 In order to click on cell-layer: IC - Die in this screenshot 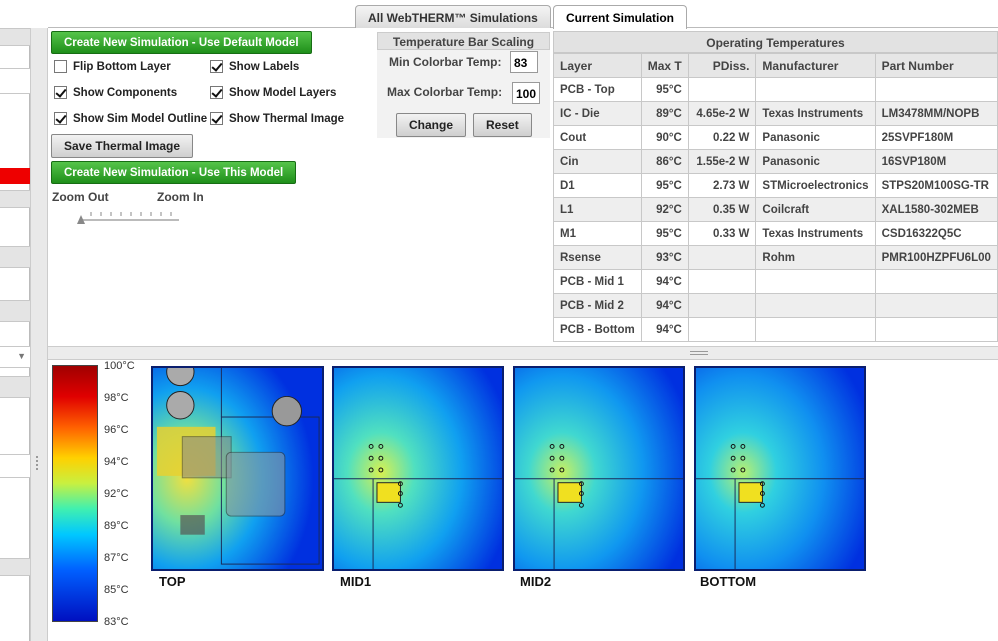, I will do `click(597, 113)`.